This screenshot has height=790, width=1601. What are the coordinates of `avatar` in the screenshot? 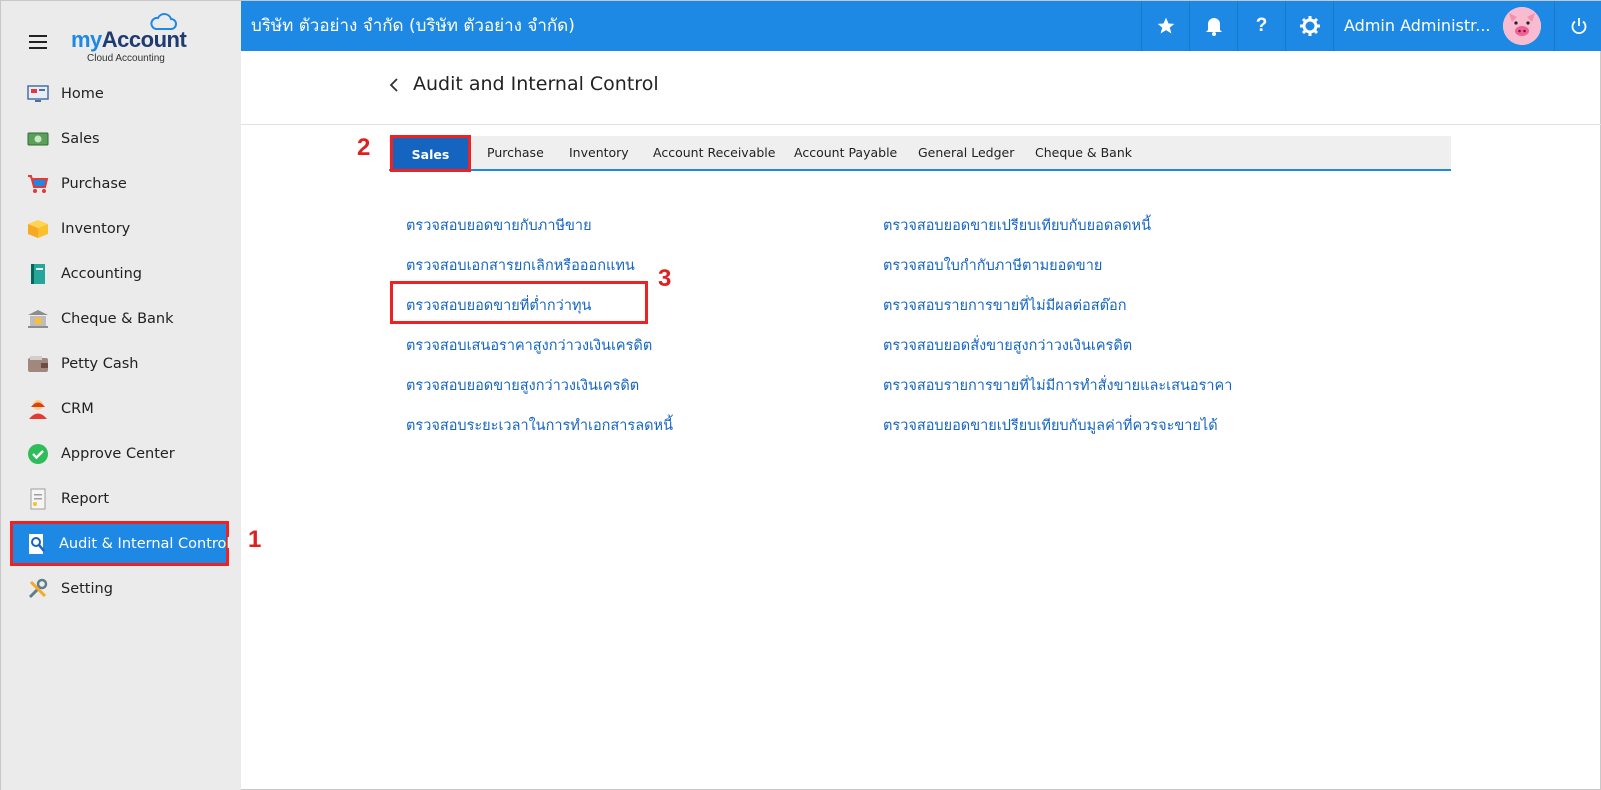 It's located at (1522, 26).